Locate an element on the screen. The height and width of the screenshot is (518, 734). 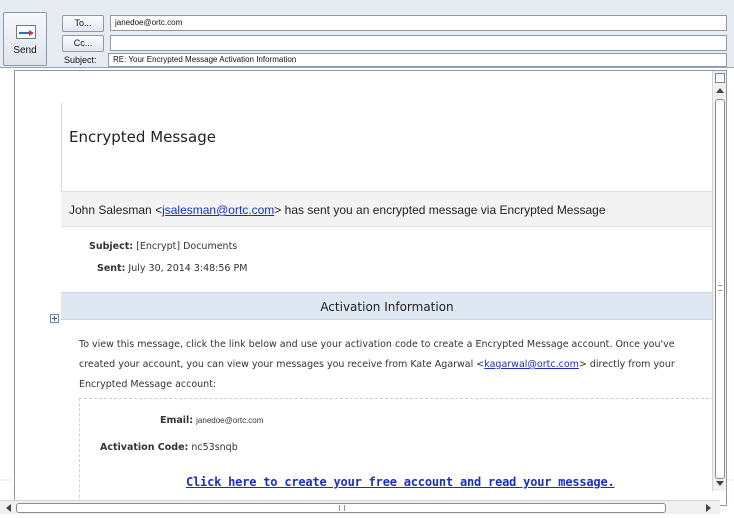
vertical-scrollbar is located at coordinates (719, 281).